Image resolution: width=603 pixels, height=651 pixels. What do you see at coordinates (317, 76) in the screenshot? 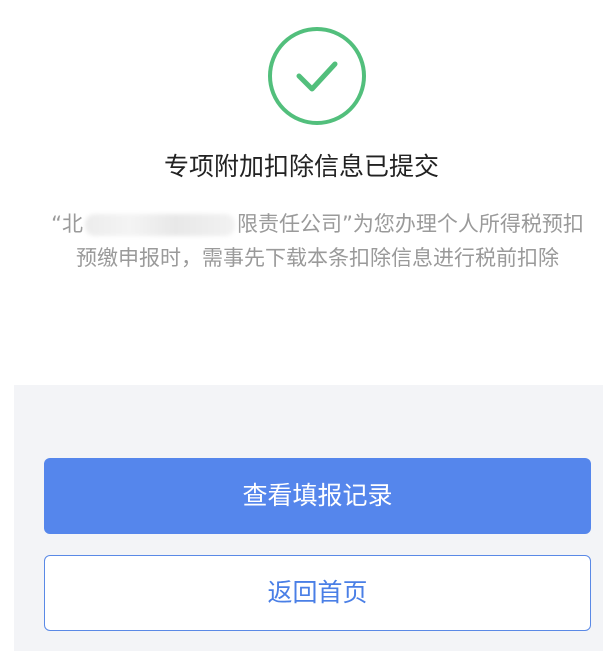
I see `check-circle-icon` at bounding box center [317, 76].